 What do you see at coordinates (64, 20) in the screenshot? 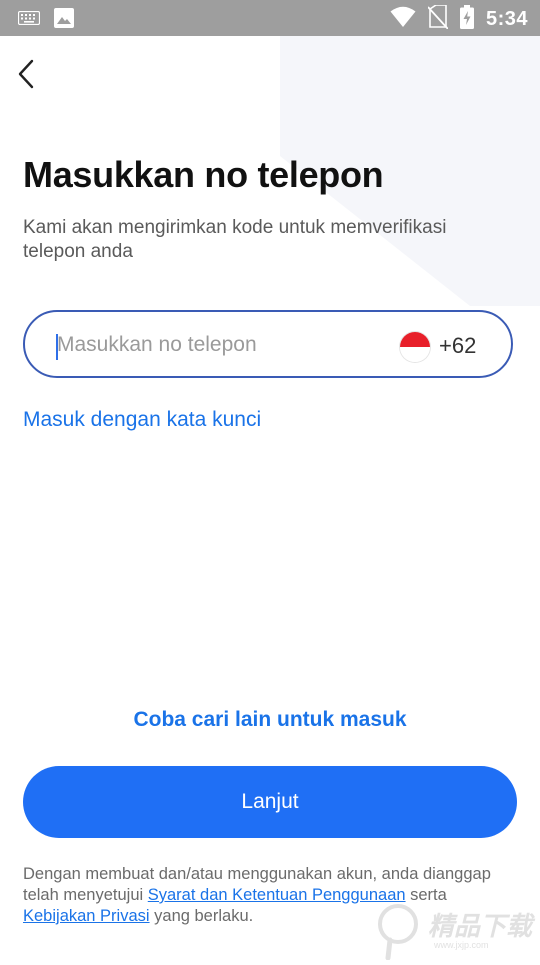
I see `image-icon` at bounding box center [64, 20].